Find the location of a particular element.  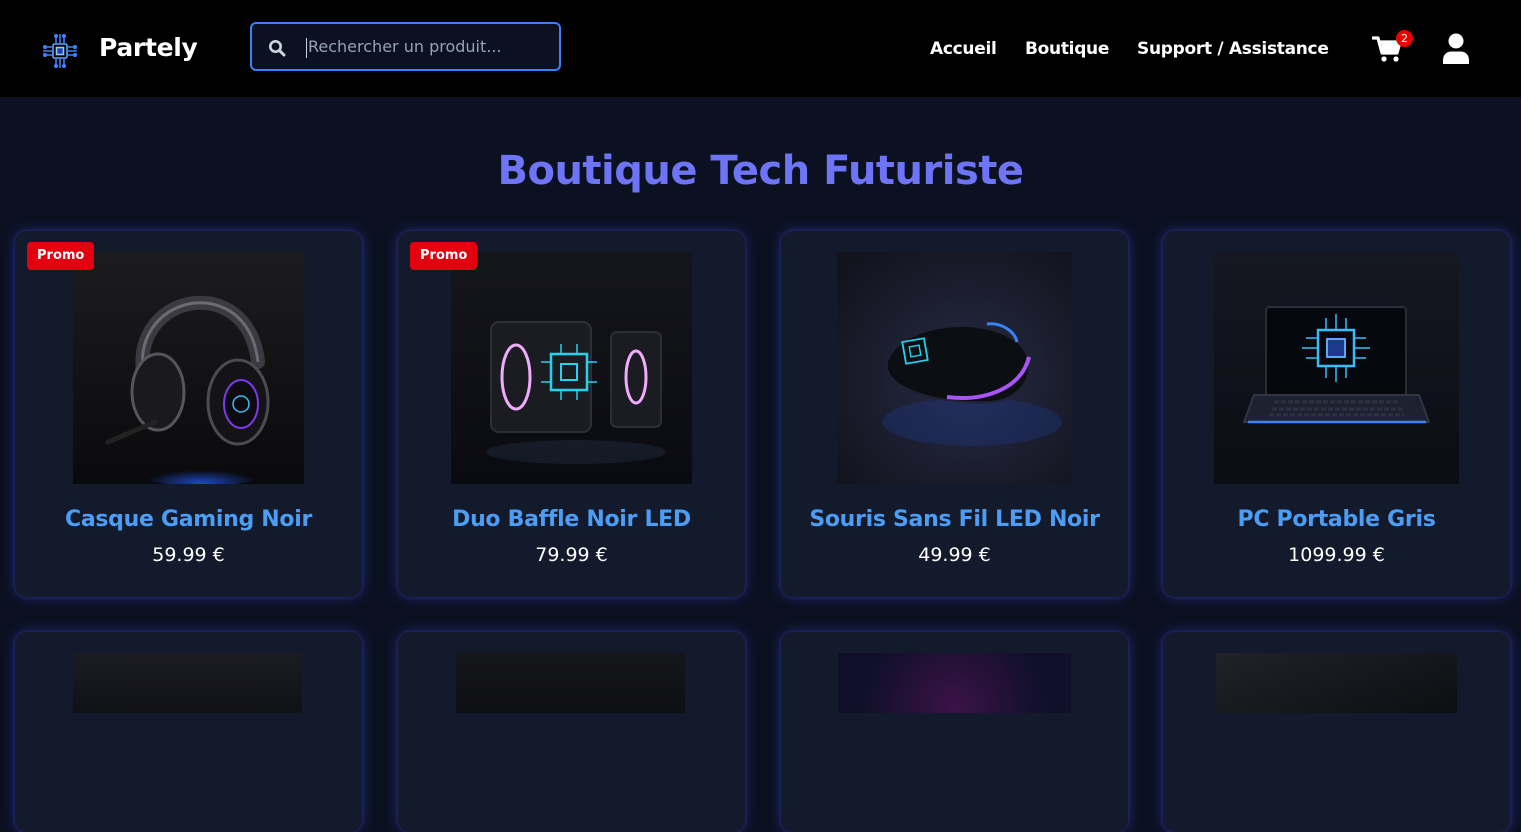

circuit-chip-icon is located at coordinates (60, 51).